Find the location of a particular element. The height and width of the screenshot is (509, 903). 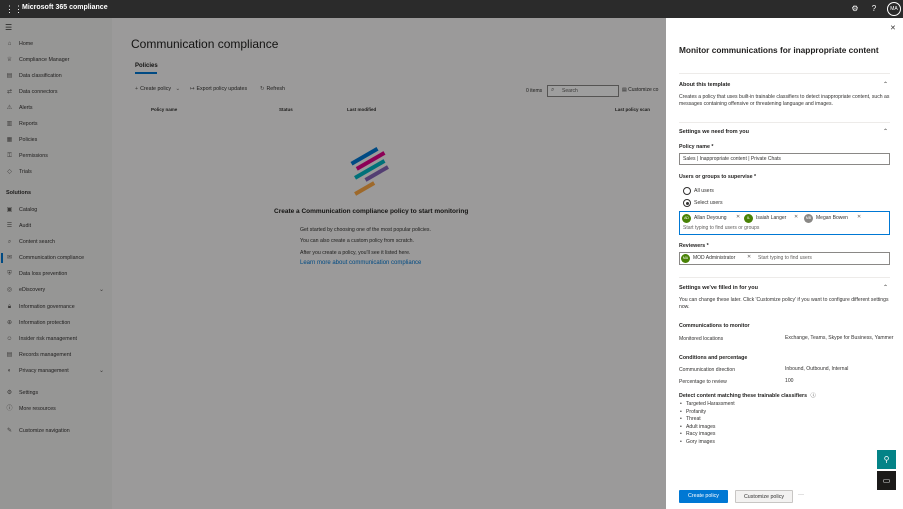

support-assistant-icon: ⚲ is located at coordinates (886, 459).